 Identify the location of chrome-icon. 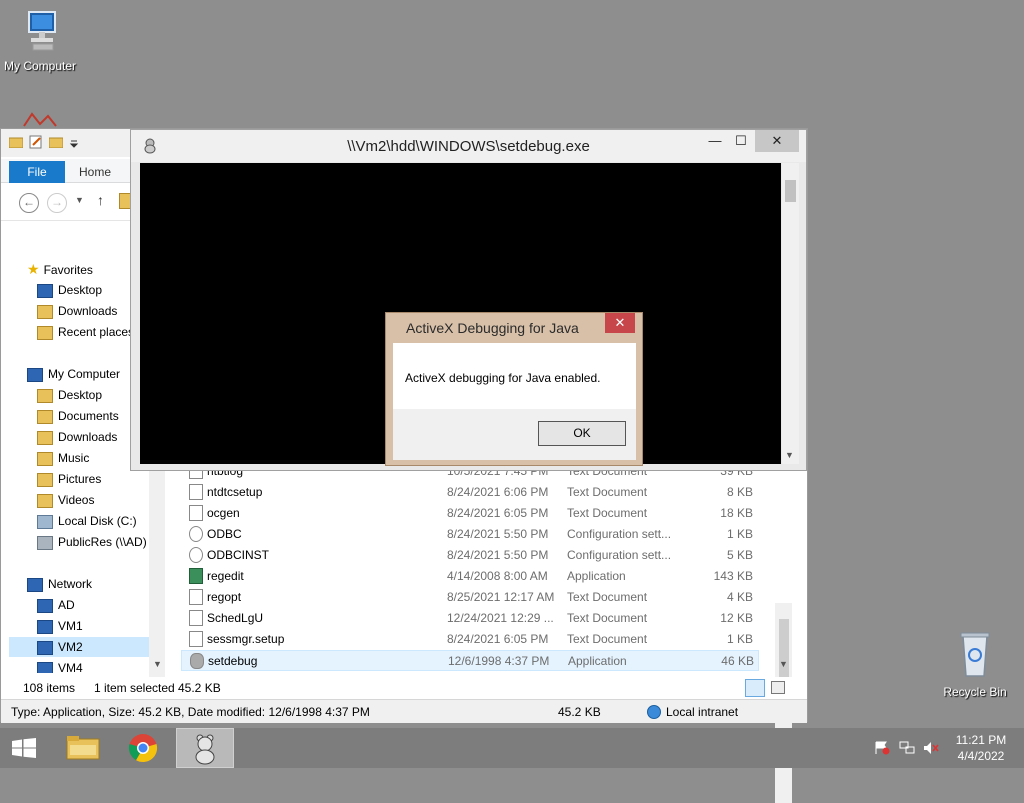
(143, 749).